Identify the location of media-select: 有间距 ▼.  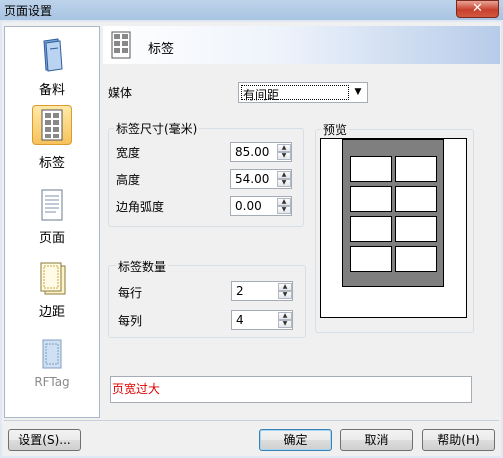
(303, 92).